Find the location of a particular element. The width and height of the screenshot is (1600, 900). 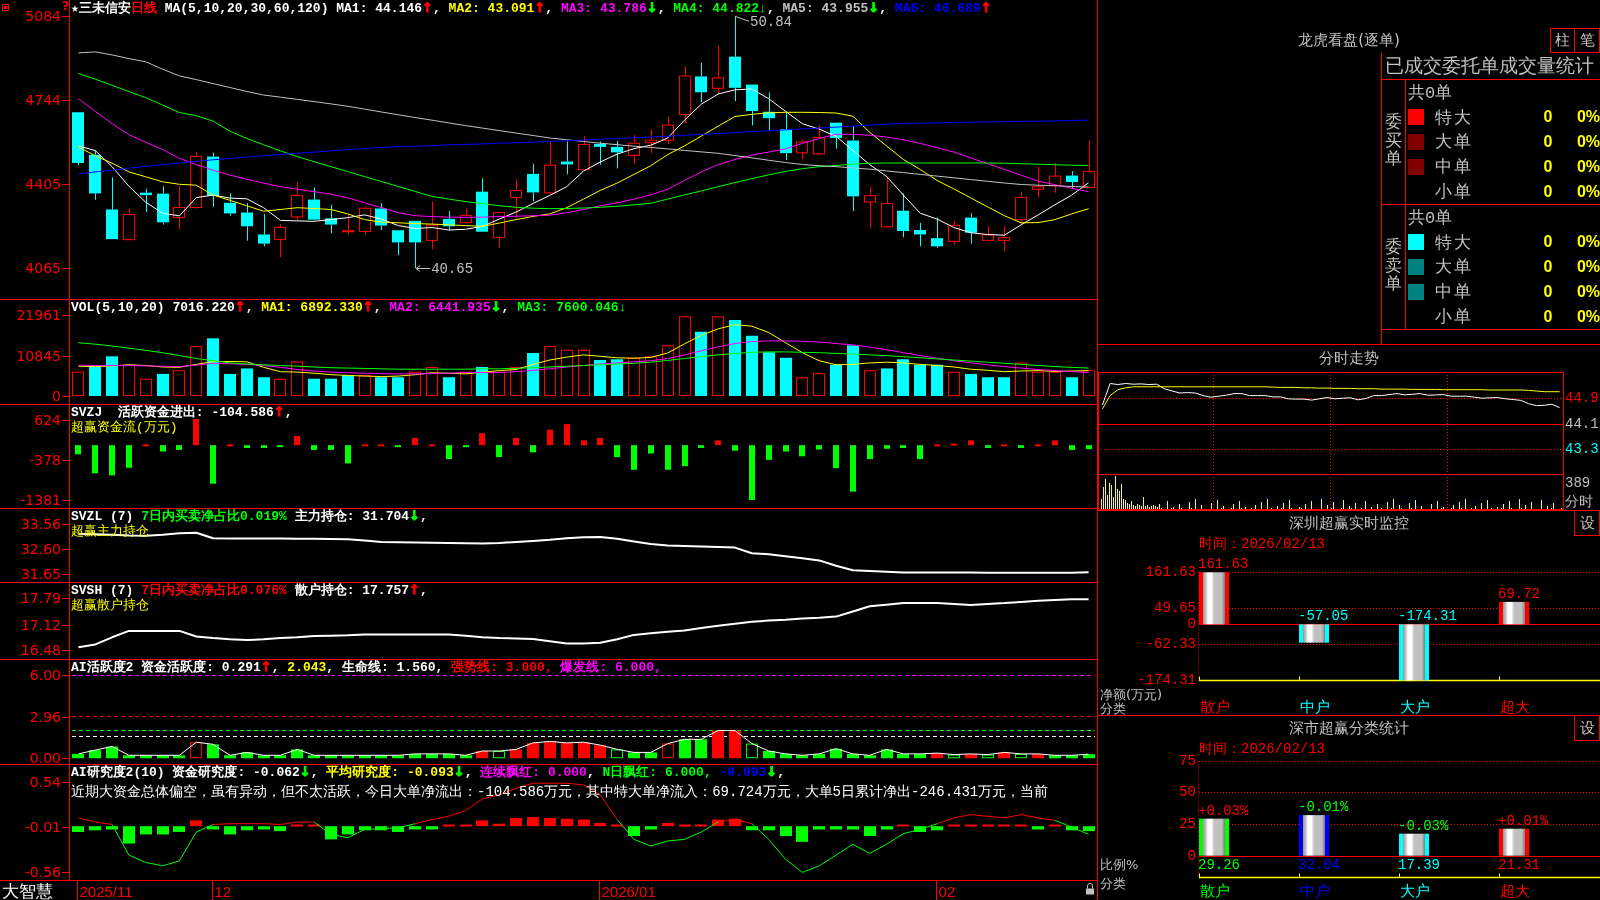

side-label: 委买单 is located at coordinates (1393, 142).